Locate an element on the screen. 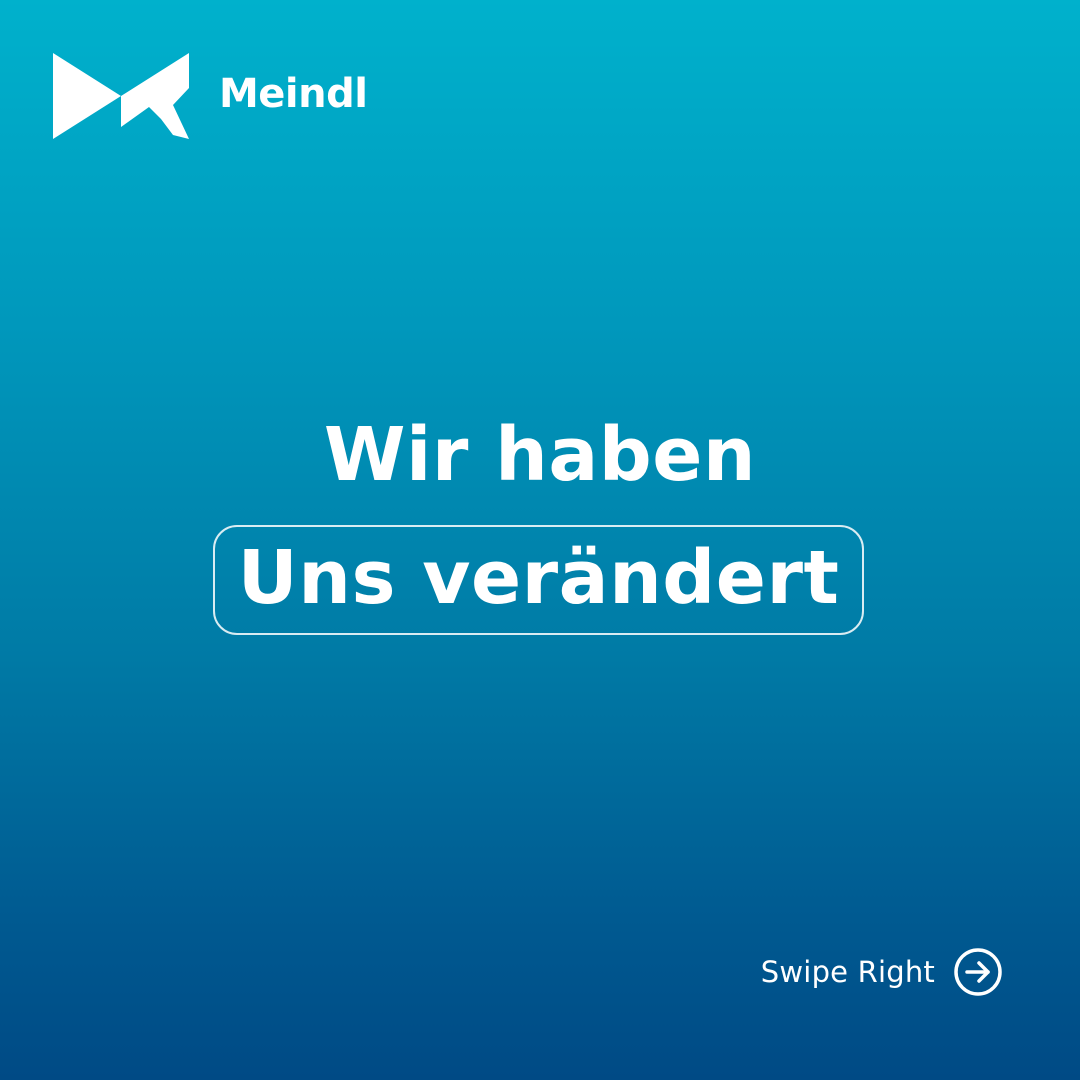 This screenshot has height=1080, width=1080. brand-name: Meindl is located at coordinates (293, 94).